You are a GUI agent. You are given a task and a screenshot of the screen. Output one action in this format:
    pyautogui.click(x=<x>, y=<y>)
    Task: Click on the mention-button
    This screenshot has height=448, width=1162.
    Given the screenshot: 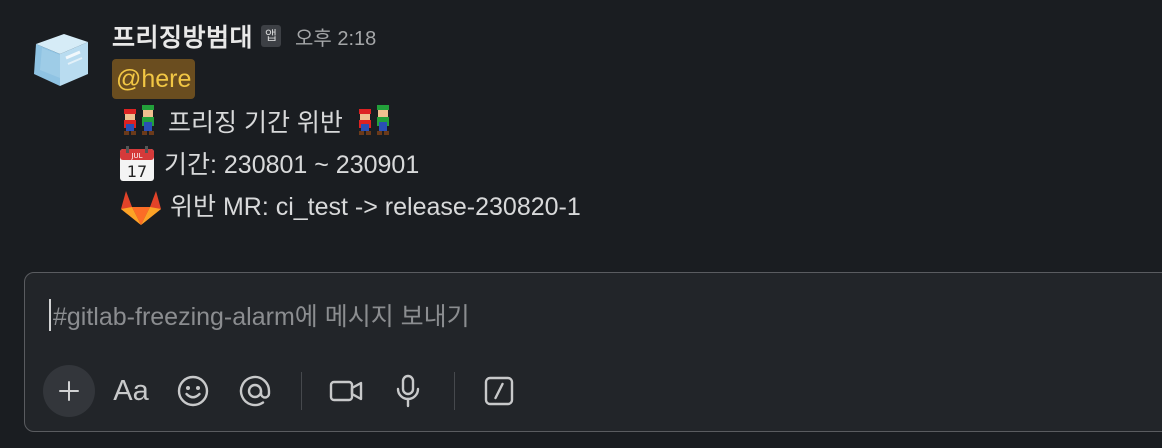 What is the action you would take?
    pyautogui.click(x=255, y=391)
    